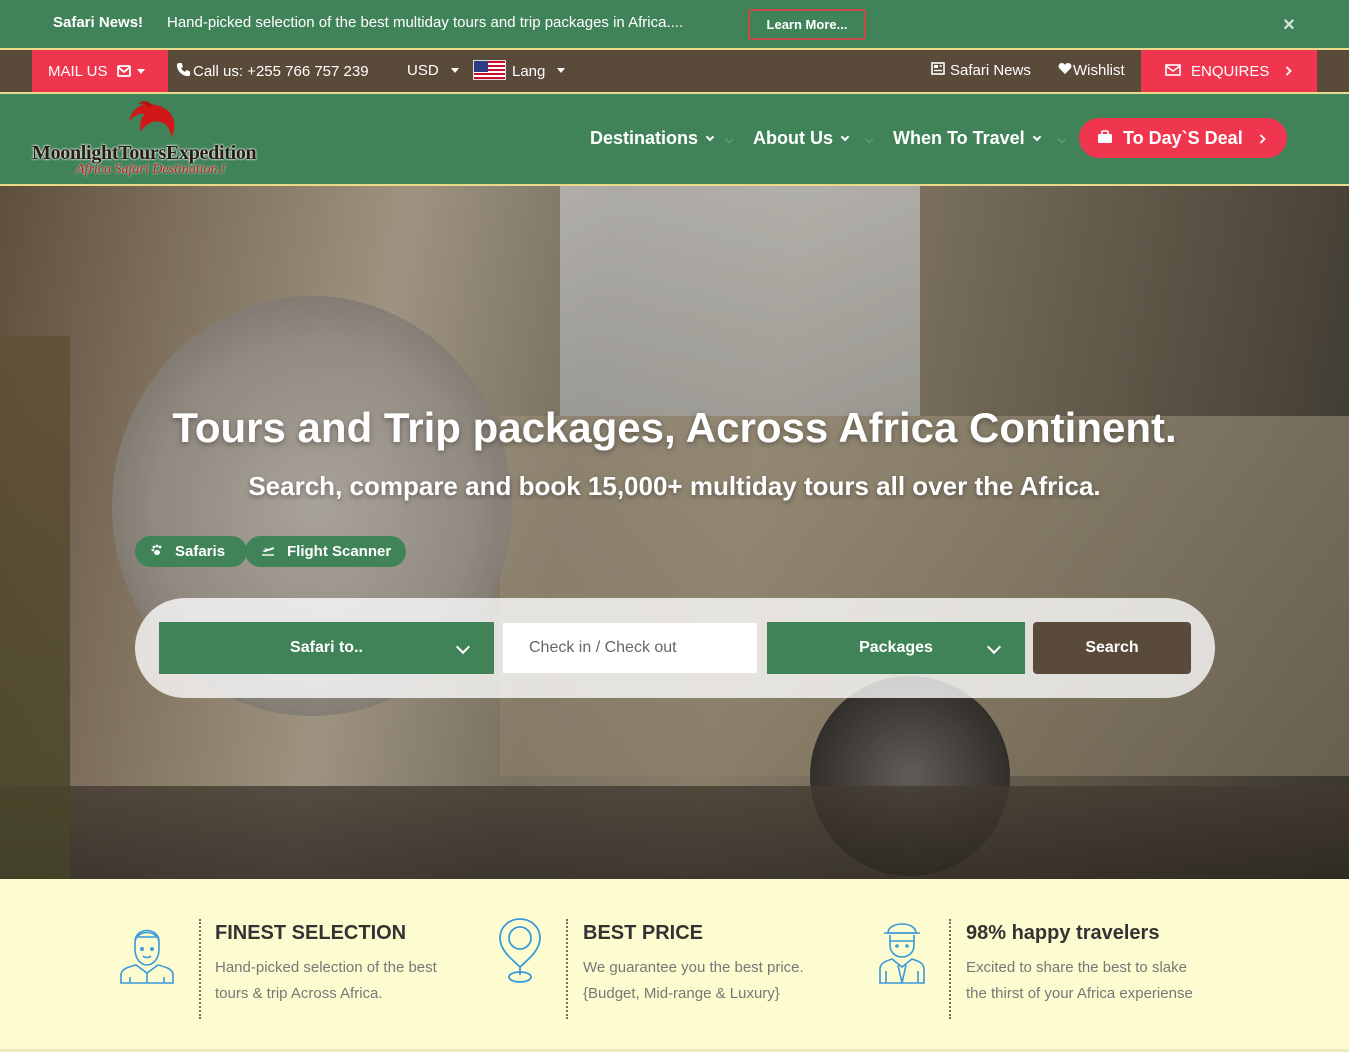 This screenshot has width=1349, height=1052. I want to click on tab-flight-scanner: Flight Scanner, so click(325, 551).